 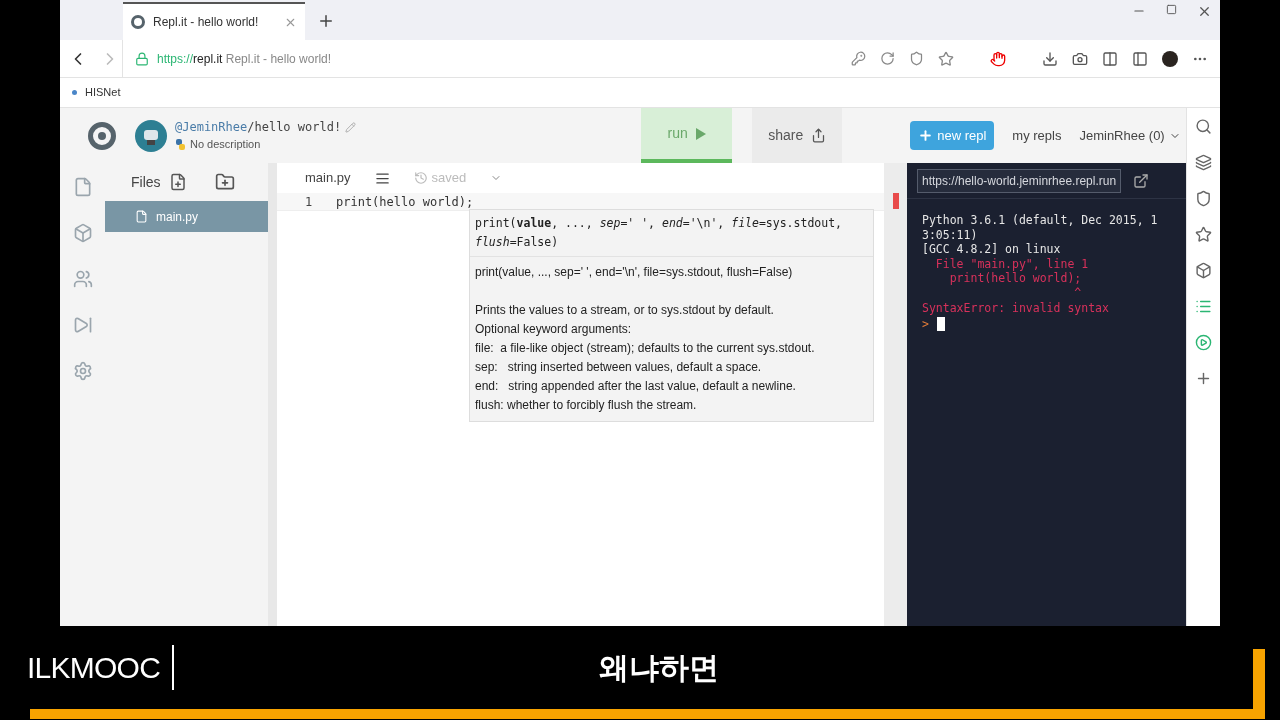 I want to click on doc-line: end: string appended after the last value, default a newline., so click(x=636, y=386).